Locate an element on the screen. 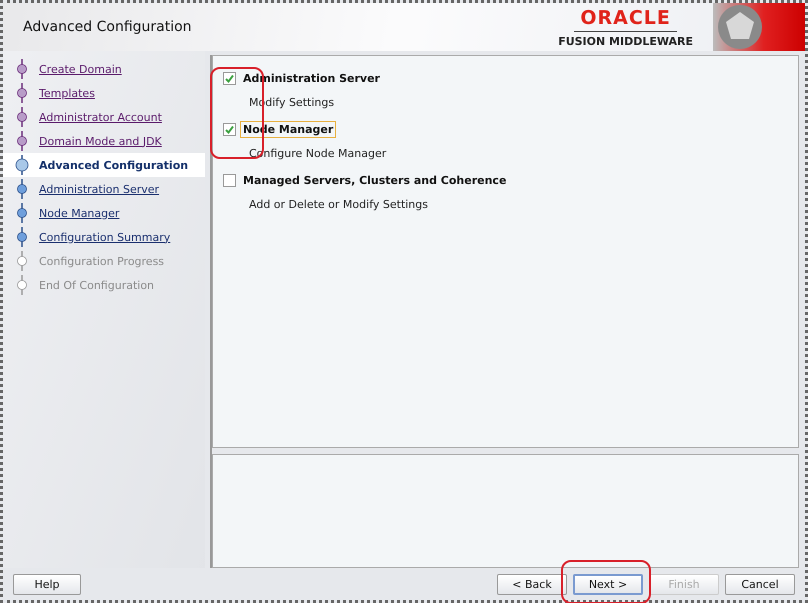  dialog-button: Next > is located at coordinates (608, 584).